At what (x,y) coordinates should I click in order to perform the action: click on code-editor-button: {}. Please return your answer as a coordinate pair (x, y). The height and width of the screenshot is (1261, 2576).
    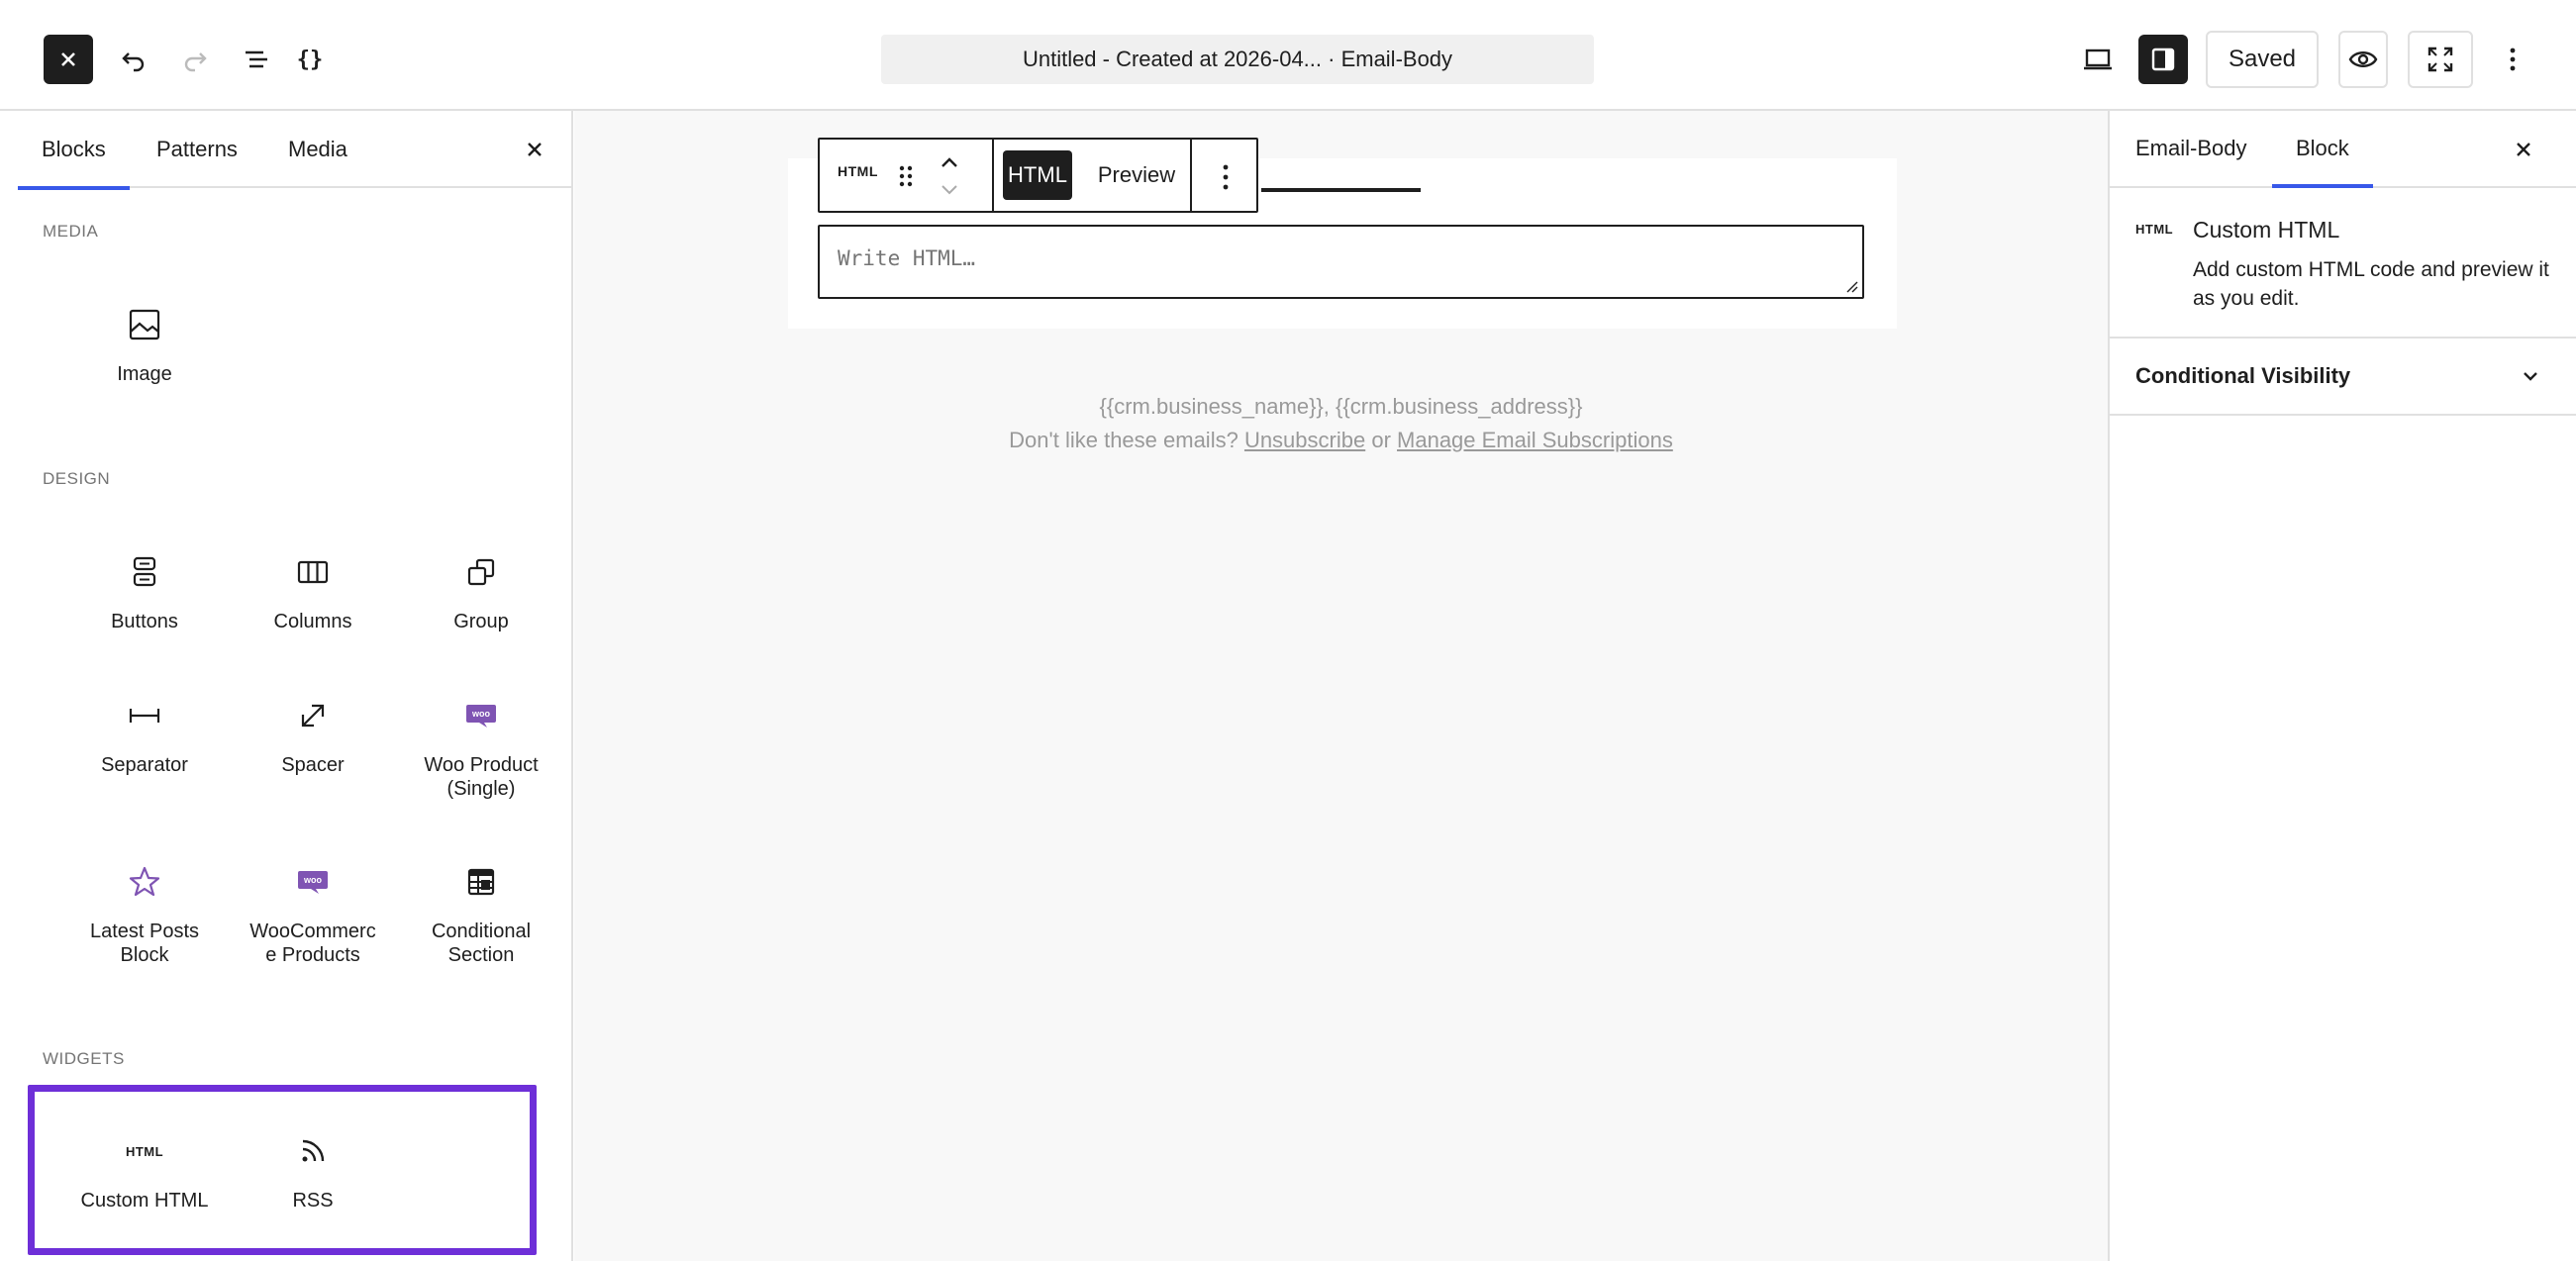
    Looking at the image, I should click on (310, 59).